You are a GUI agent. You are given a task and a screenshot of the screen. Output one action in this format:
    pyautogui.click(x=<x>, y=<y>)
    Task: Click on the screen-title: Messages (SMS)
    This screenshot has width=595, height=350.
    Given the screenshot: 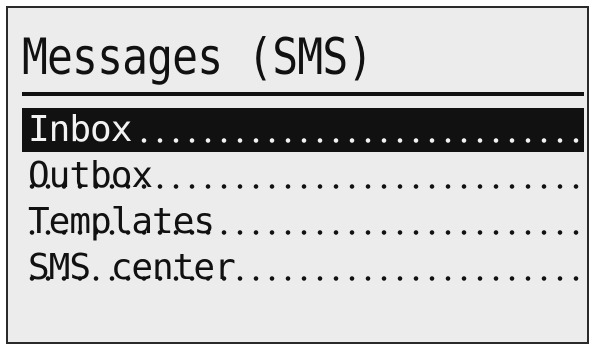 What is the action you would take?
    pyautogui.click(x=197, y=57)
    